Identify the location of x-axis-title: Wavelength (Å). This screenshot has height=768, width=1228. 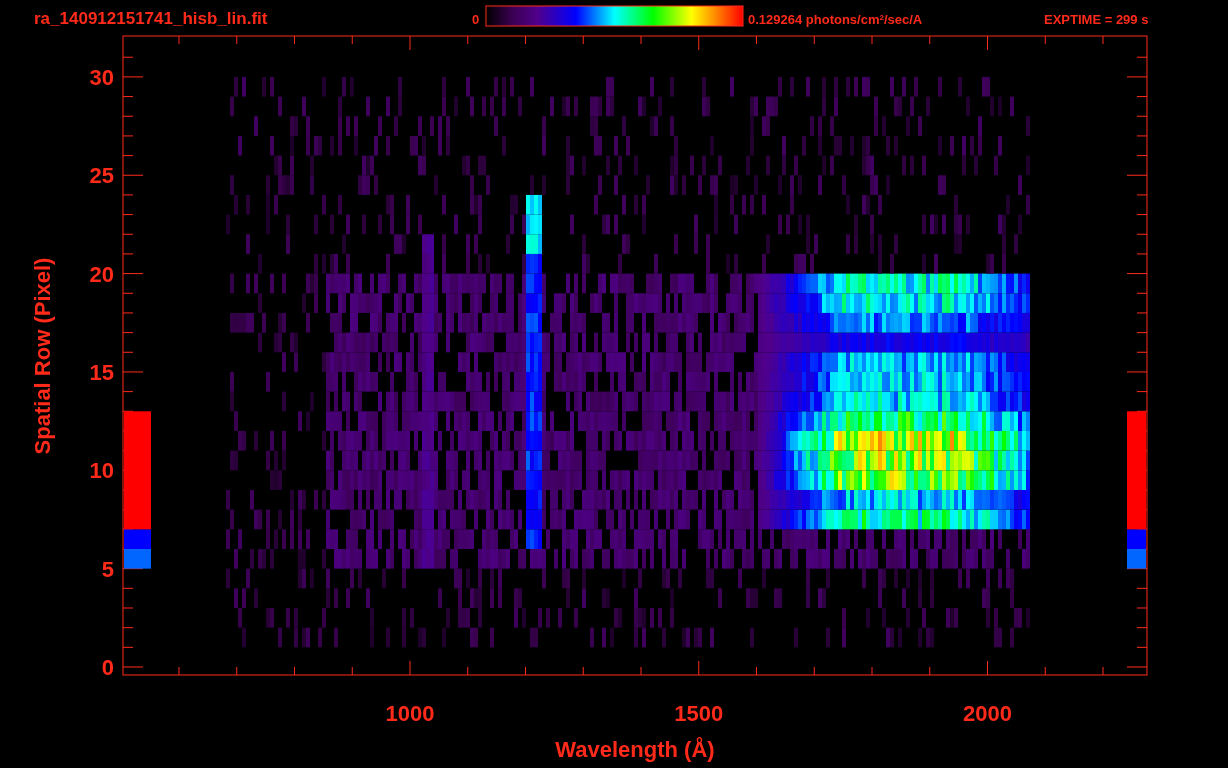
(635, 749).